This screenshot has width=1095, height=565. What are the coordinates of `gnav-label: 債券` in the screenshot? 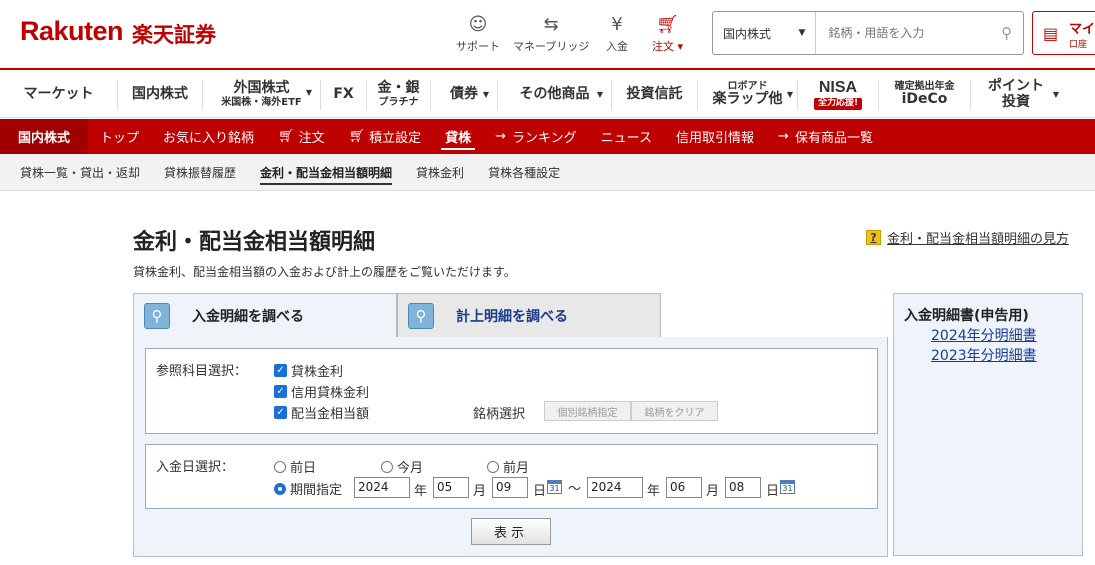 It's located at (464, 93).